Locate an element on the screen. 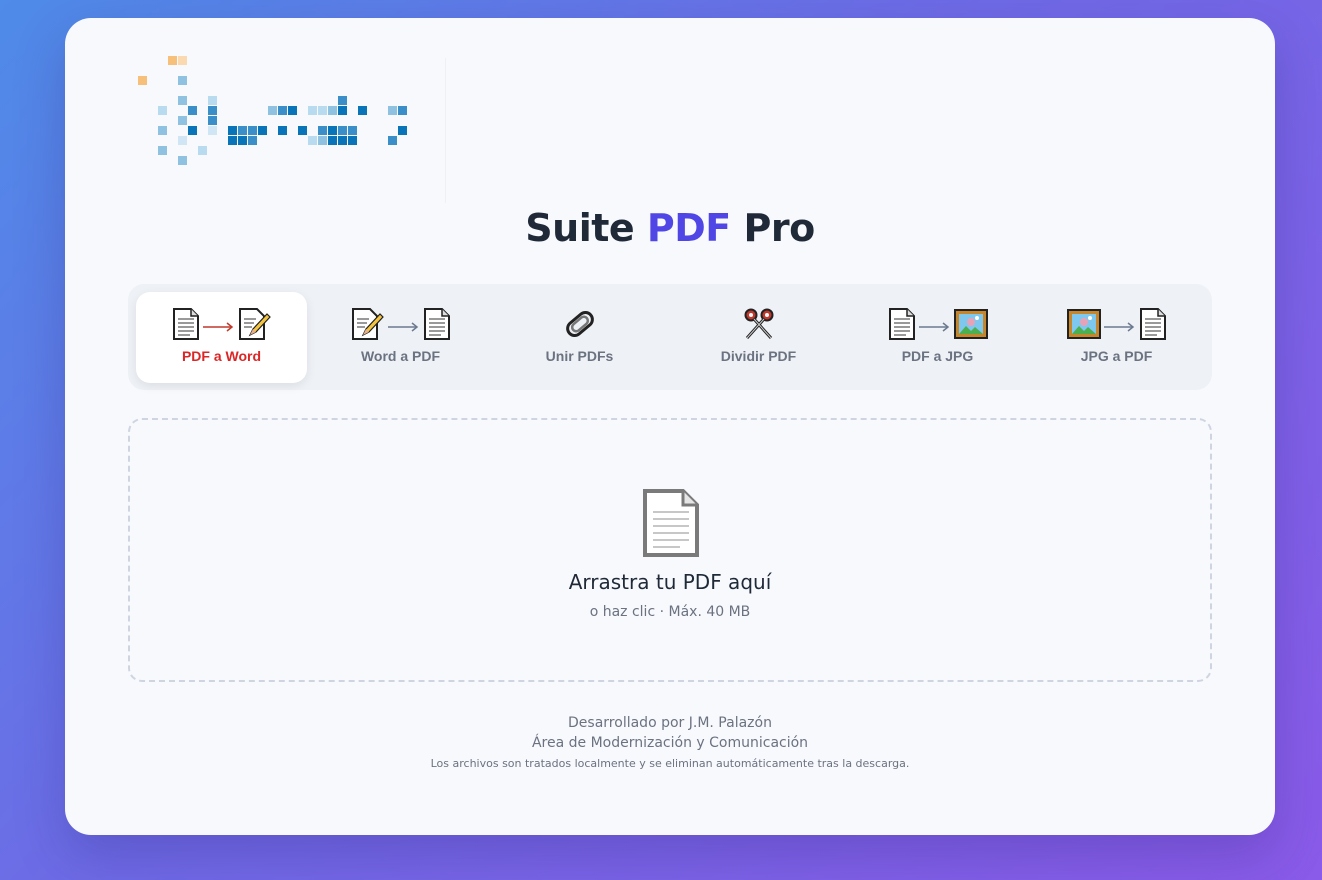 This screenshot has width=1322, height=880. tab-pdf-a-word: PDF a Word is located at coordinates (221, 337).